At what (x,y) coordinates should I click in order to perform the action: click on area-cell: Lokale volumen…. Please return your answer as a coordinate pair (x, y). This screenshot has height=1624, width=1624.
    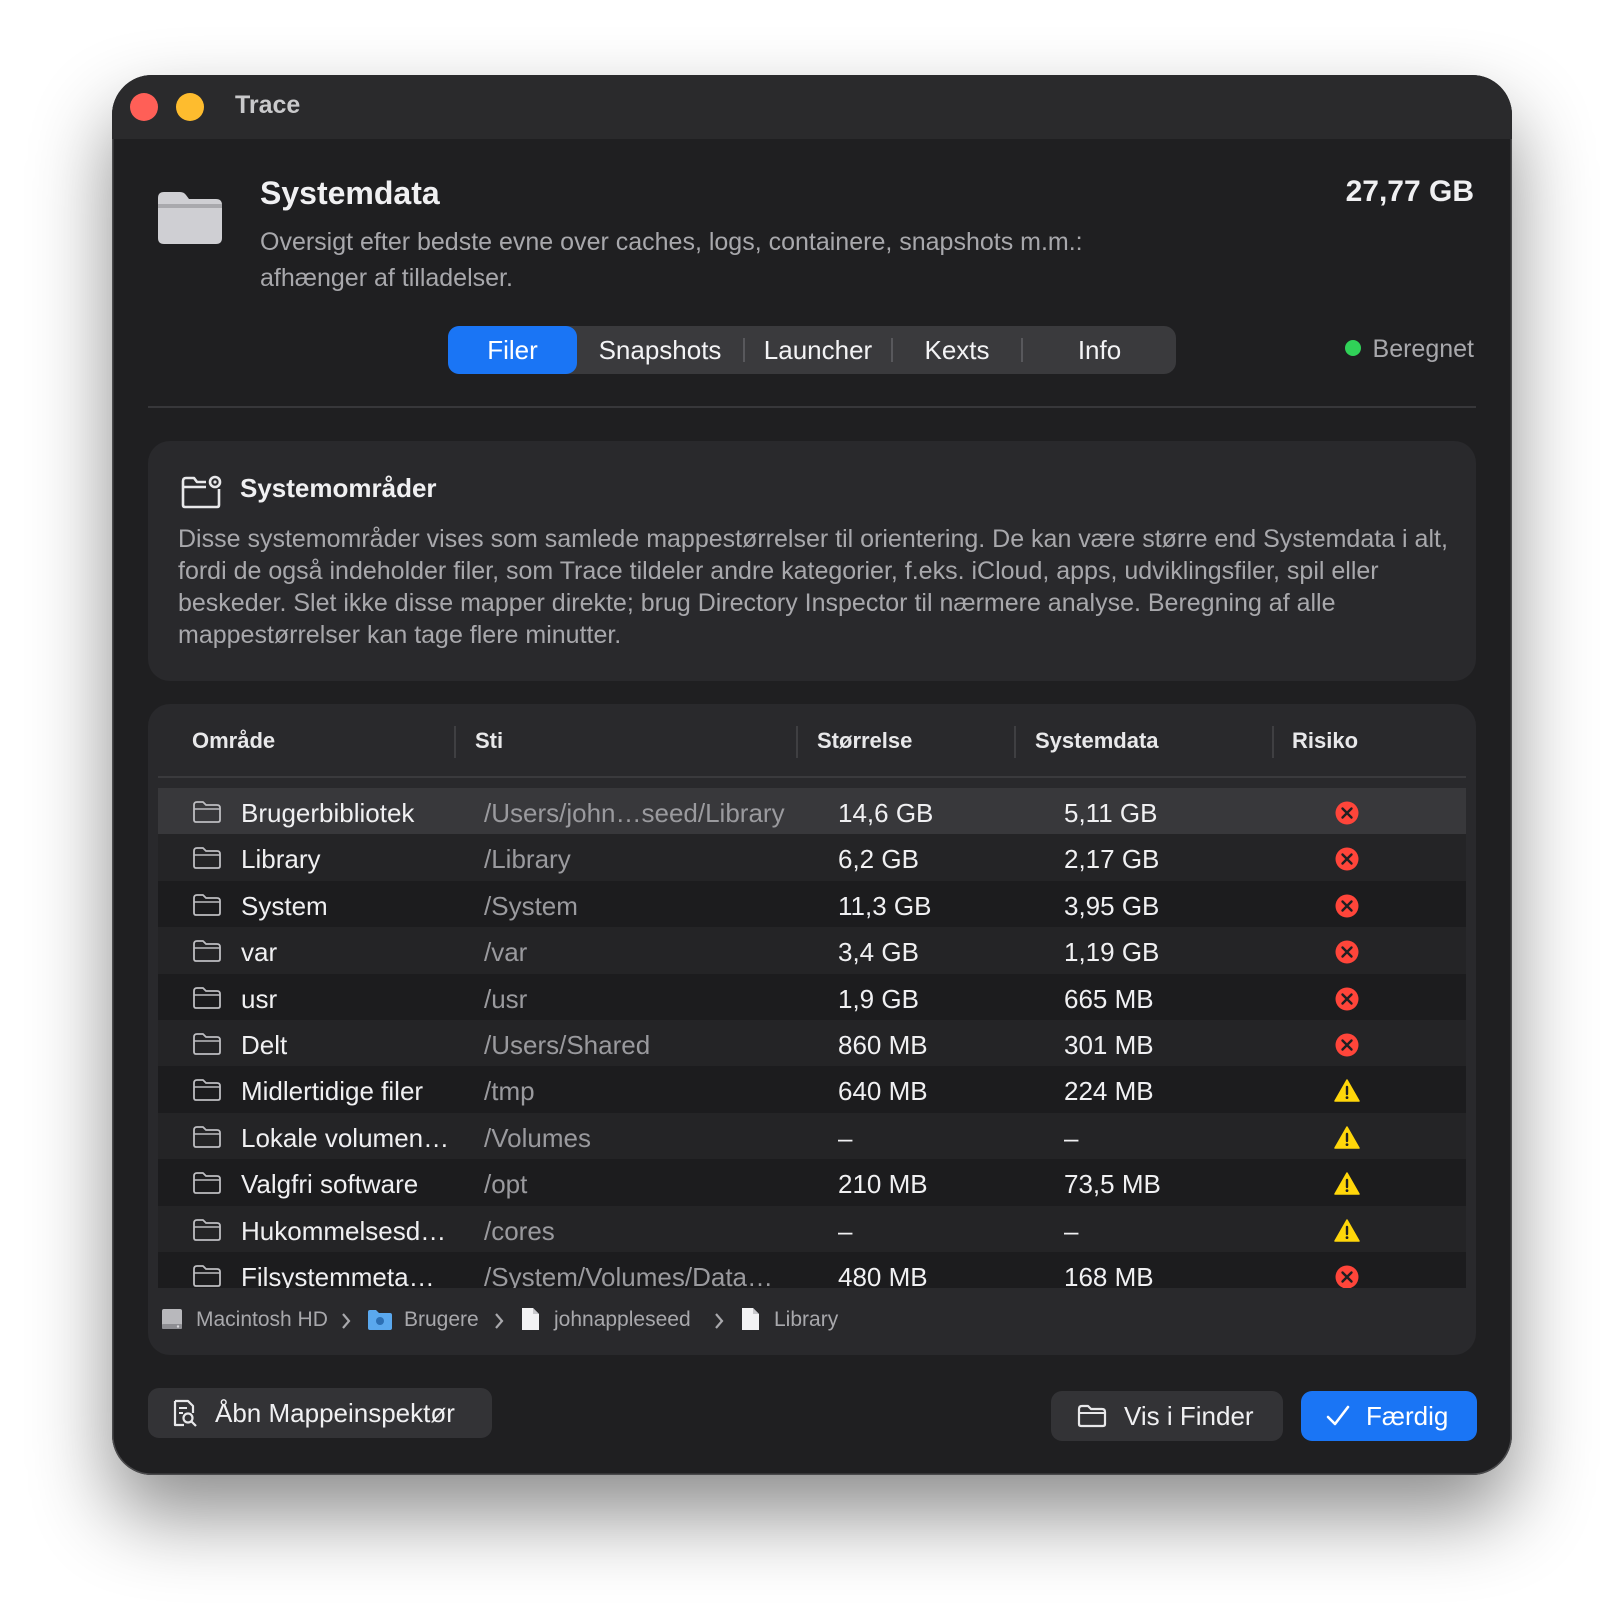
    Looking at the image, I should click on (345, 1137).